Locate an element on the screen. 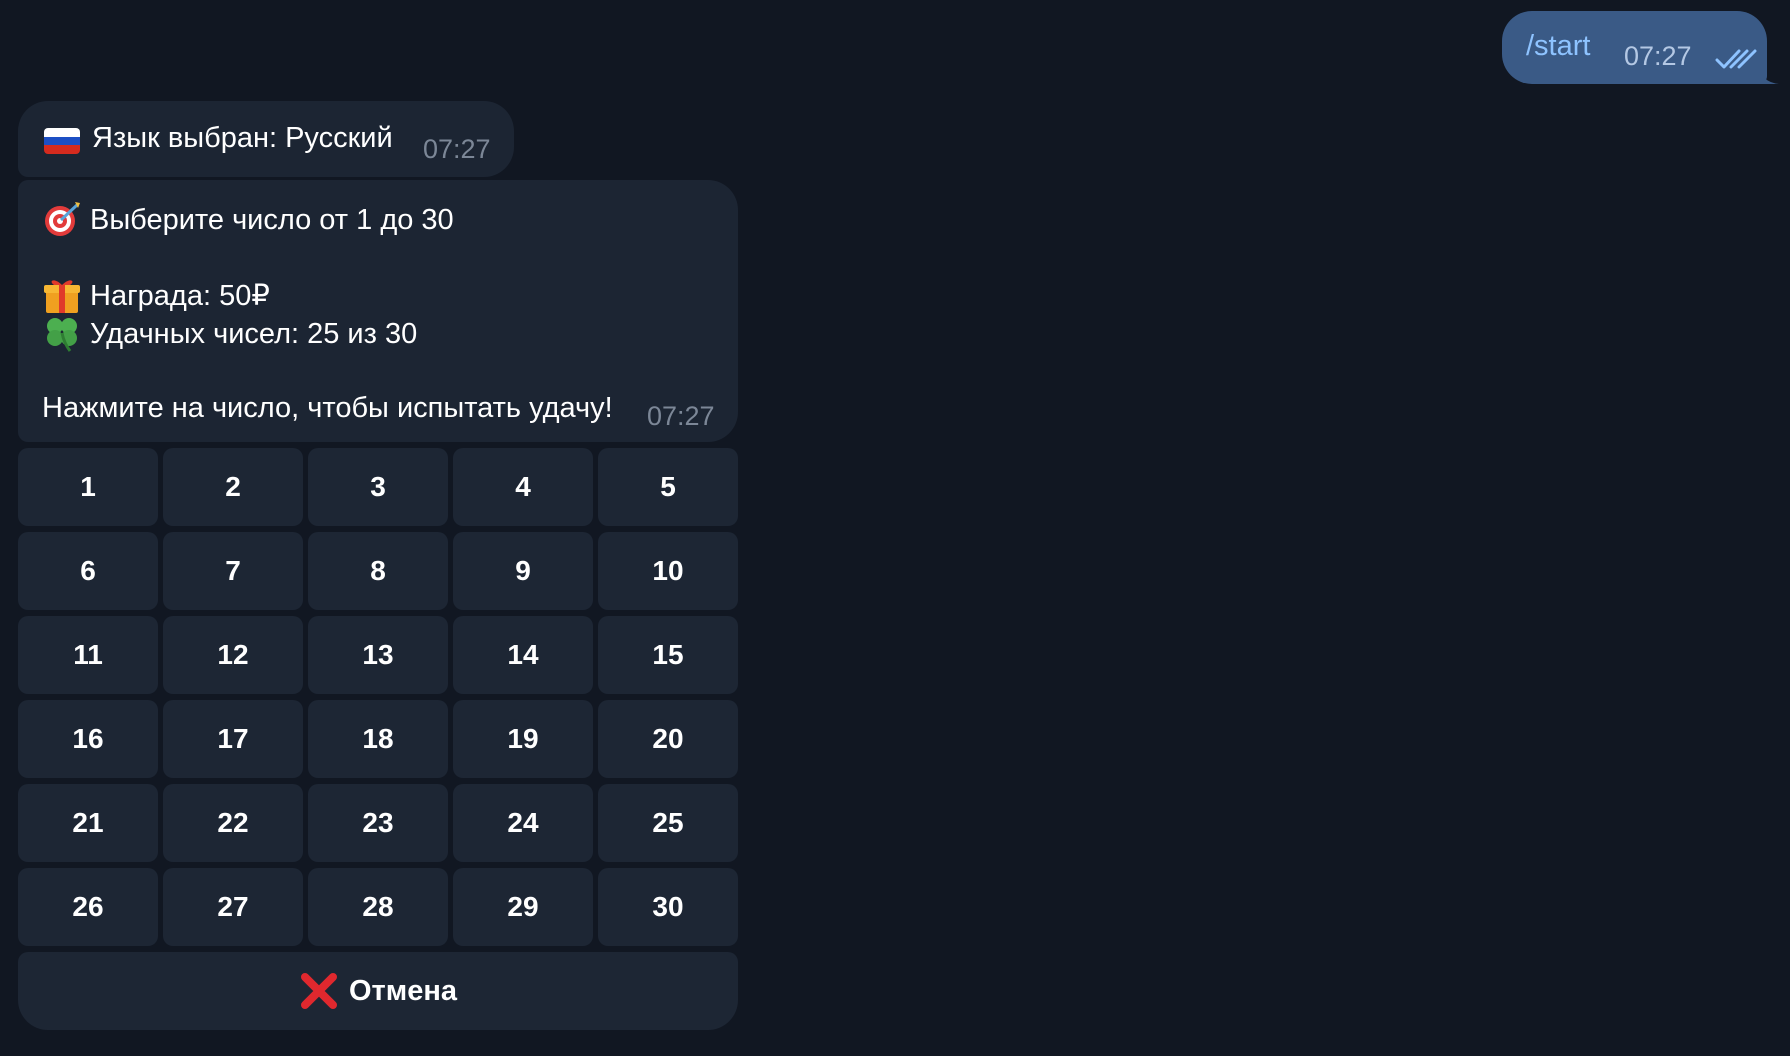 This screenshot has height=1056, width=1790. message-text: Язык выбран: Русский is located at coordinates (242, 138).